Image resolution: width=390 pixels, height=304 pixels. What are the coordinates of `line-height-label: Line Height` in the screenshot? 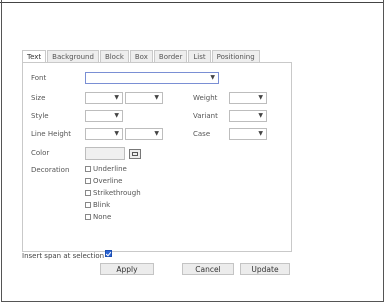 It's located at (51, 134).